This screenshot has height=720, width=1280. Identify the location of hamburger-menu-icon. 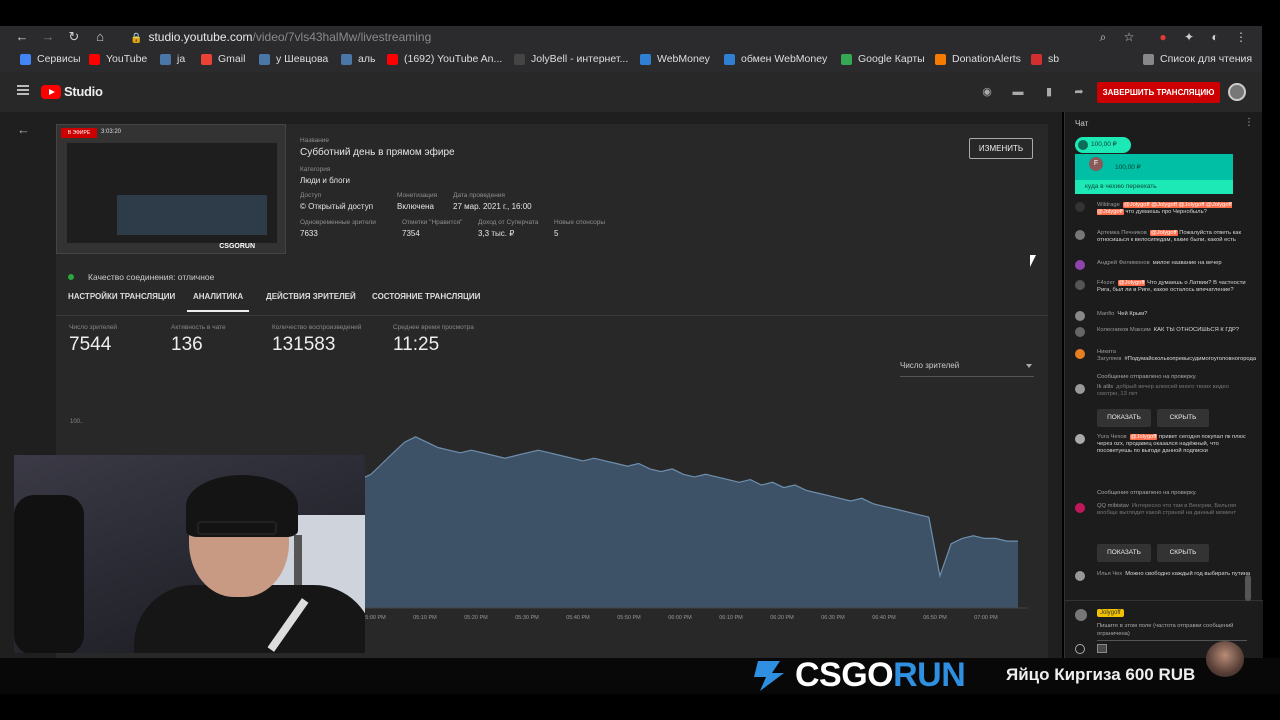
(23, 90).